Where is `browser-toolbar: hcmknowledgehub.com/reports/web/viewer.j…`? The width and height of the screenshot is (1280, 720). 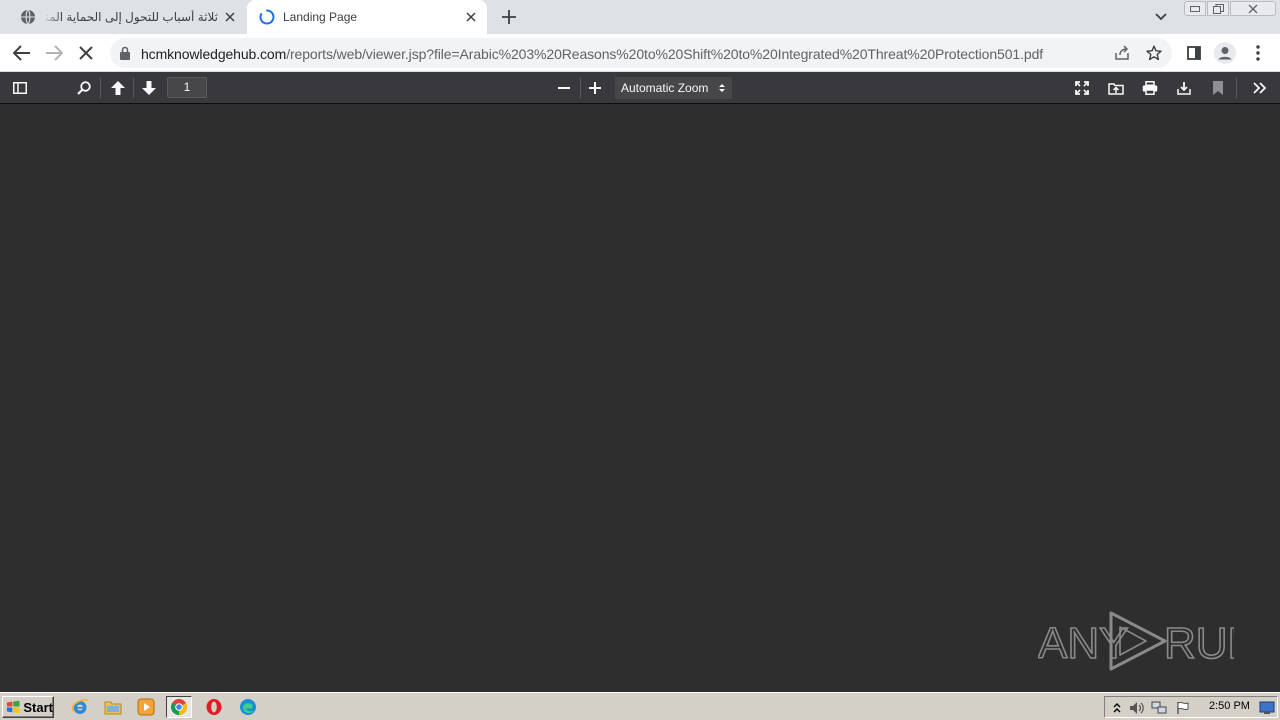
browser-toolbar: hcmknowledgehub.com/reports/web/viewer.j… is located at coordinates (640, 53).